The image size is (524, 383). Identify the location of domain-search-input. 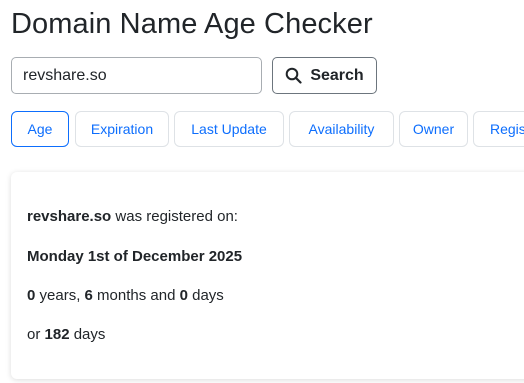
(136, 75).